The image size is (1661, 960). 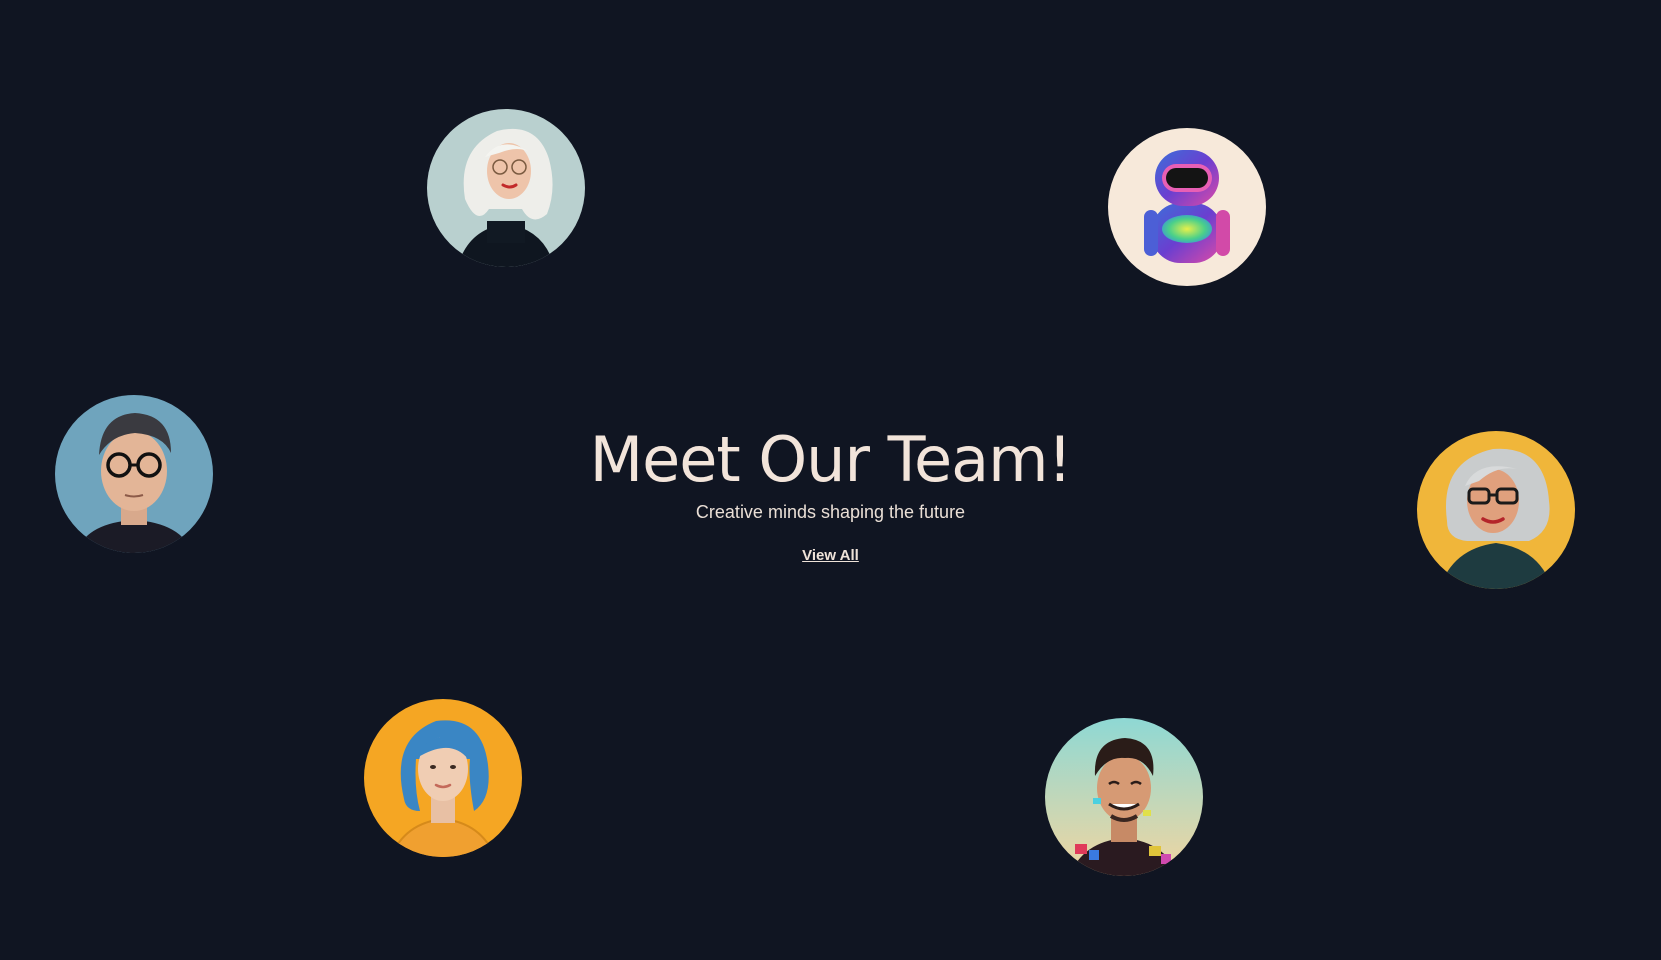 What do you see at coordinates (830, 512) in the screenshot?
I see `page-subtitle: Creative minds shaping the future` at bounding box center [830, 512].